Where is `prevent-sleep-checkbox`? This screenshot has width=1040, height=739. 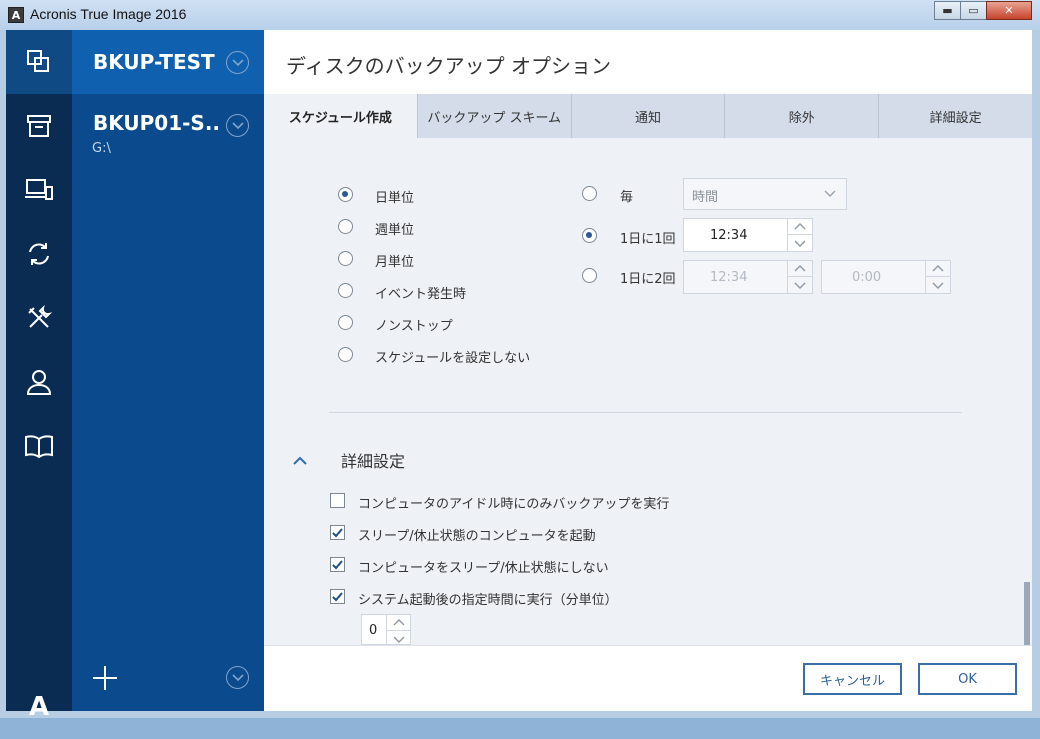
prevent-sleep-checkbox is located at coordinates (337, 564).